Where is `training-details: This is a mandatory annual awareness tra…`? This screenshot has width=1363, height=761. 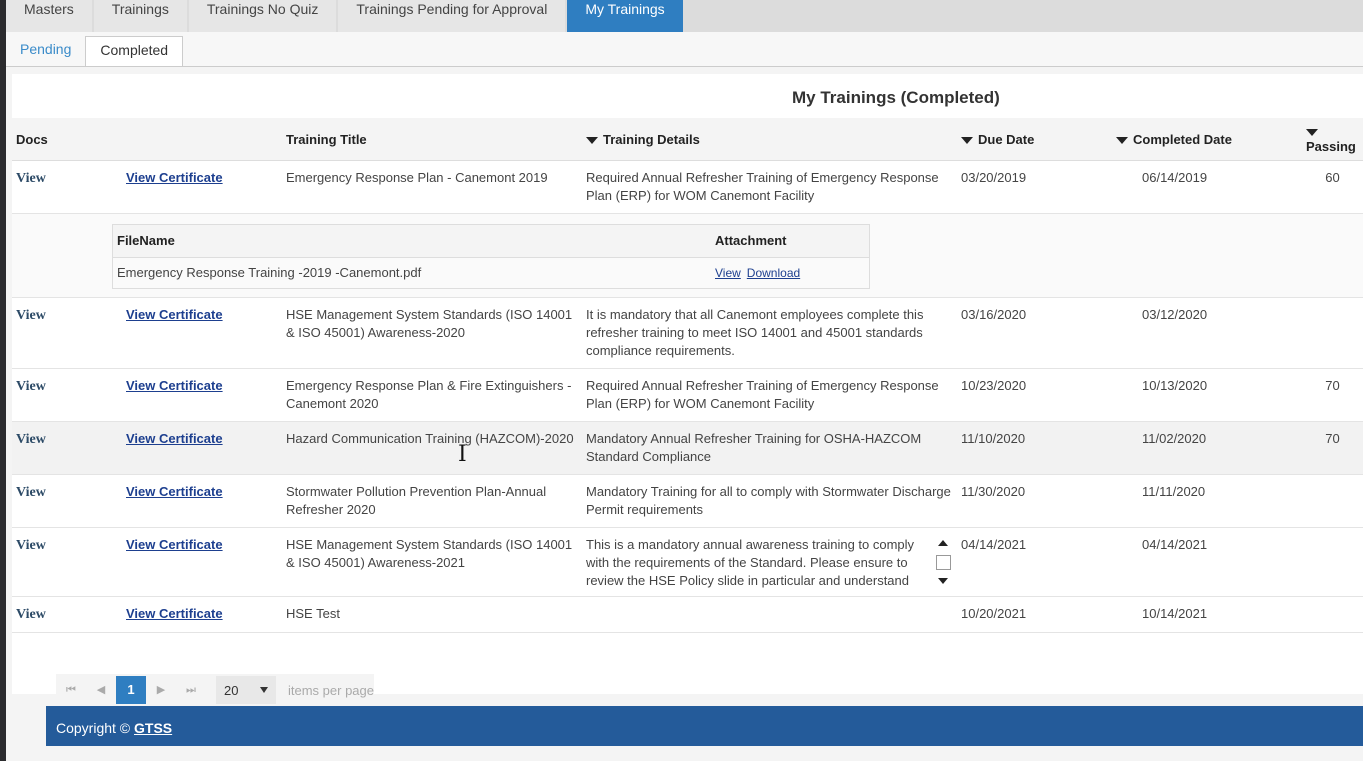 training-details: This is a mandatory annual awareness tra… is located at coordinates (750, 562).